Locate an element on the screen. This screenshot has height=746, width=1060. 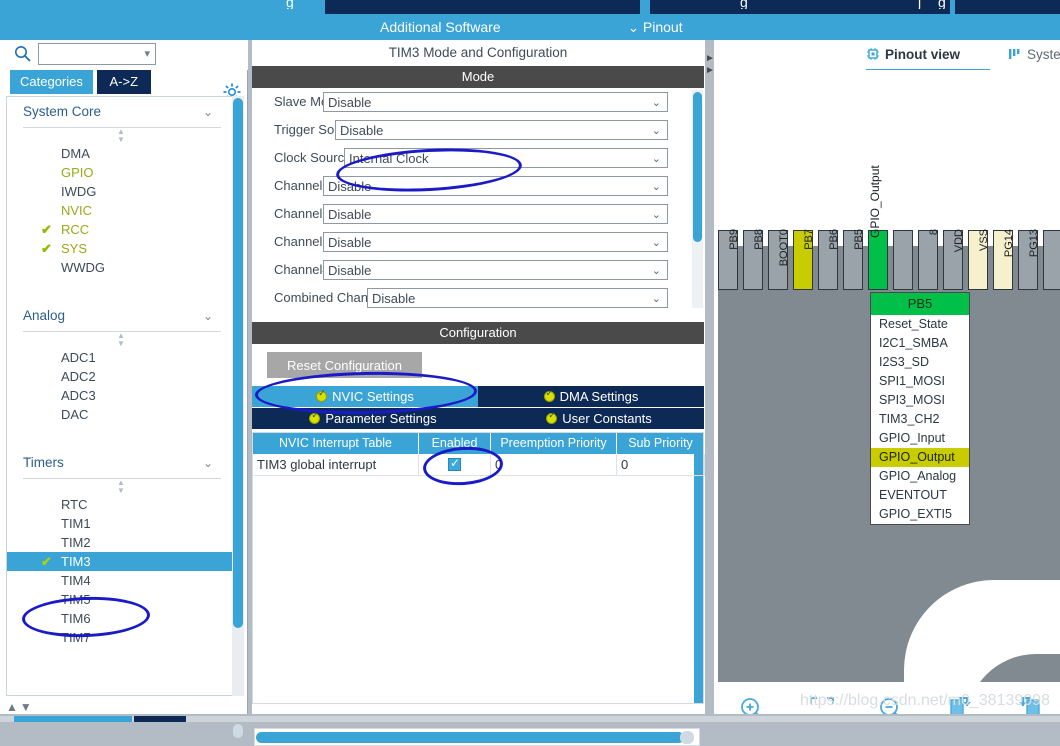
mid-hscrollbar-cap is located at coordinates (687, 737).